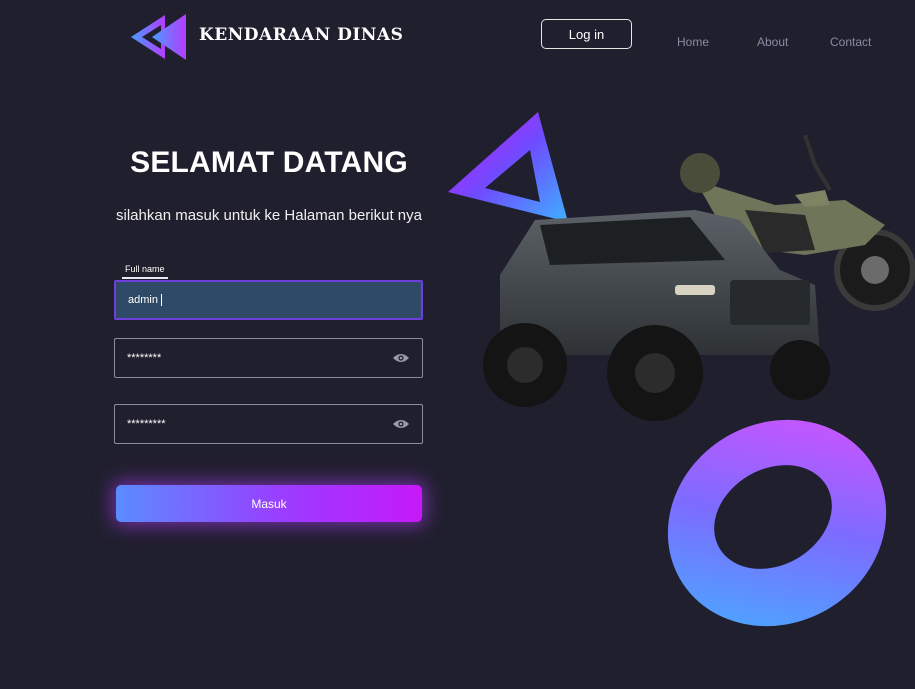  I want to click on nav-about: About, so click(772, 42).